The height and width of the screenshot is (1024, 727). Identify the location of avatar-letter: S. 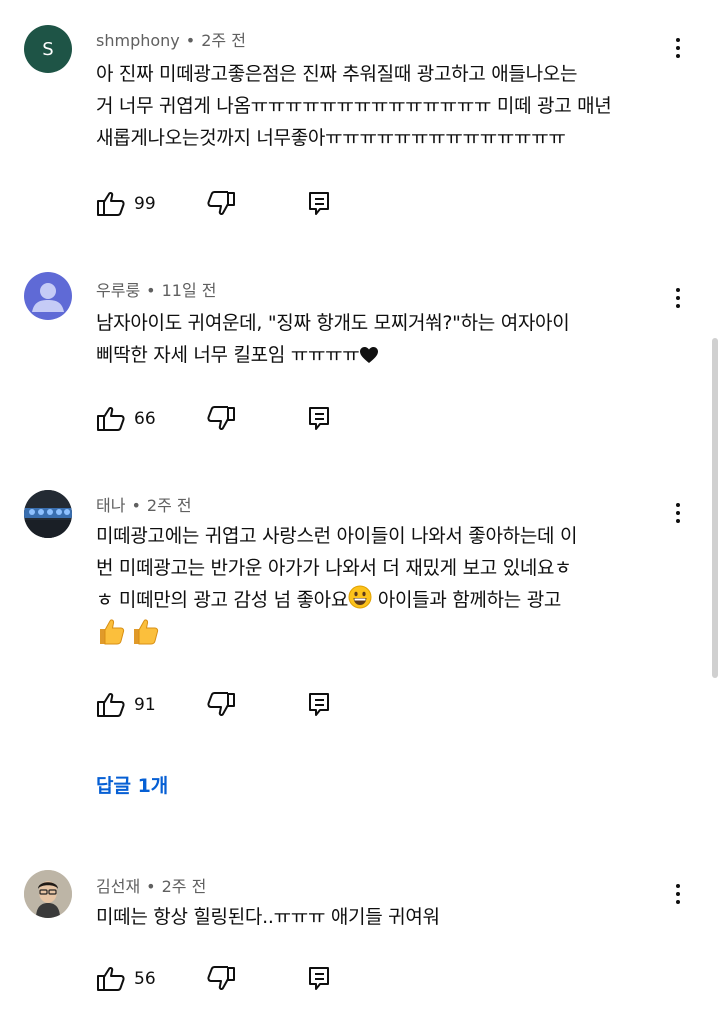
(48, 49).